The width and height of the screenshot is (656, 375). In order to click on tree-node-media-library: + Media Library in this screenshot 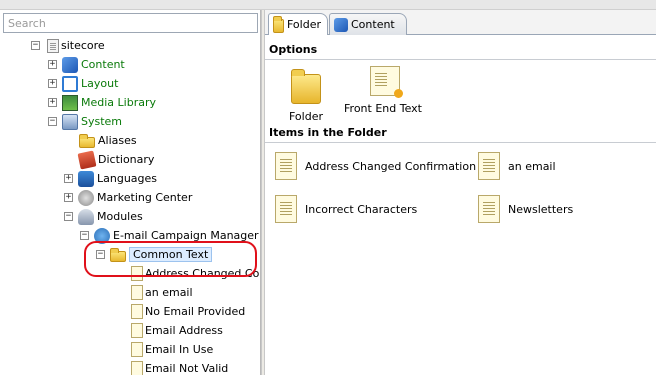, I will do `click(102, 102)`.